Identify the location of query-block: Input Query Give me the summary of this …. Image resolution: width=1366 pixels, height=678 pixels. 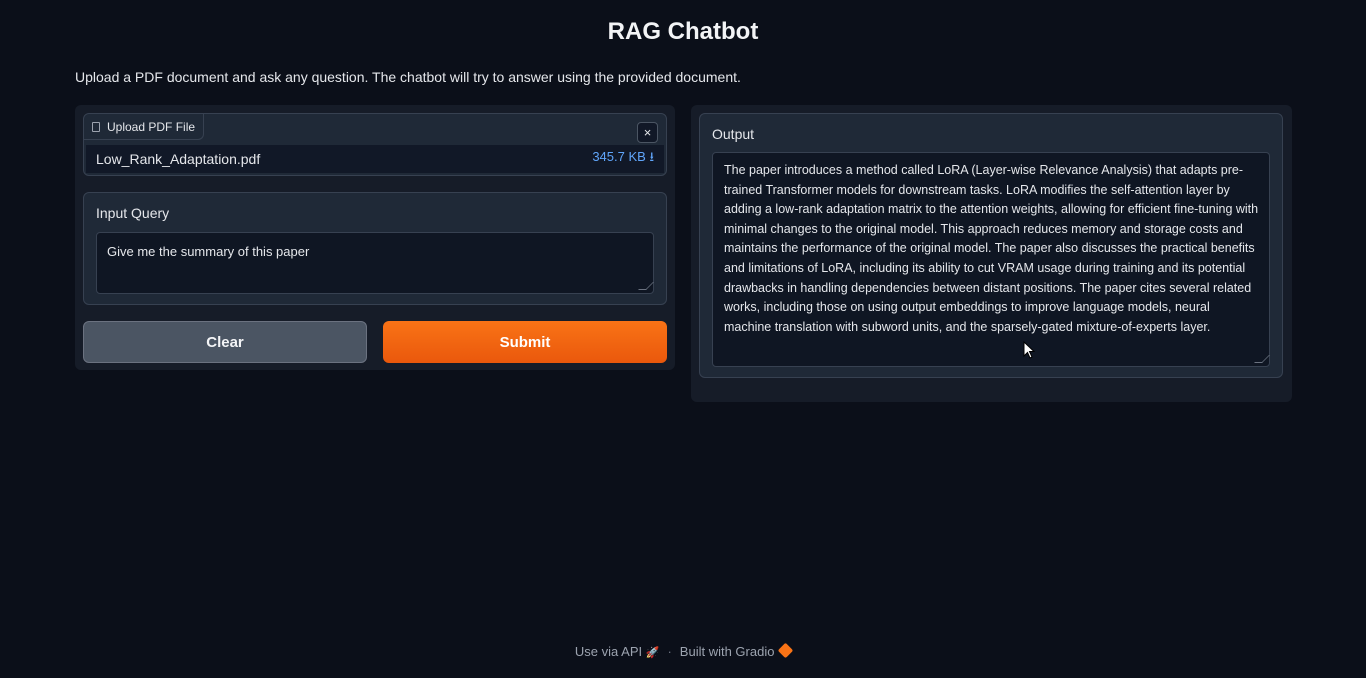
(375, 248).